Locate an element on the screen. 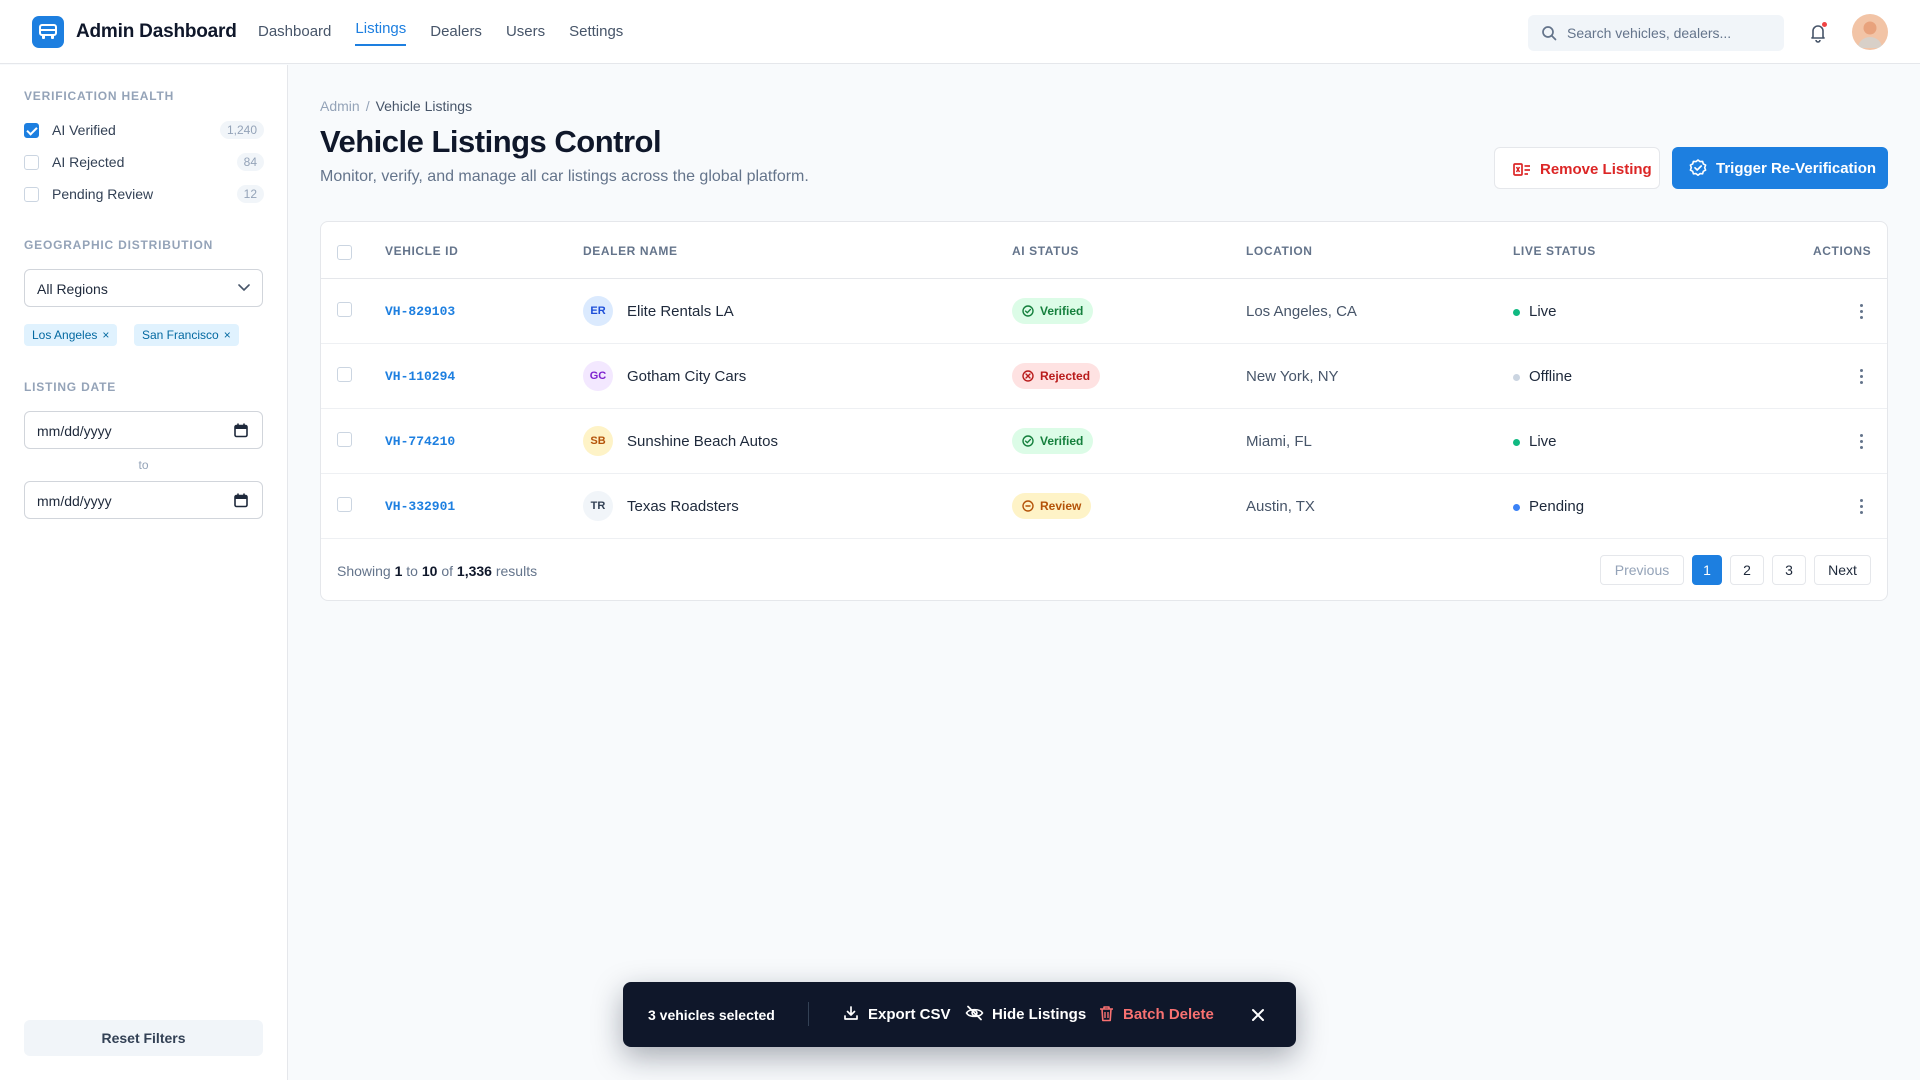 This screenshot has width=1920, height=1080. page-3-button: 3 is located at coordinates (1789, 570).